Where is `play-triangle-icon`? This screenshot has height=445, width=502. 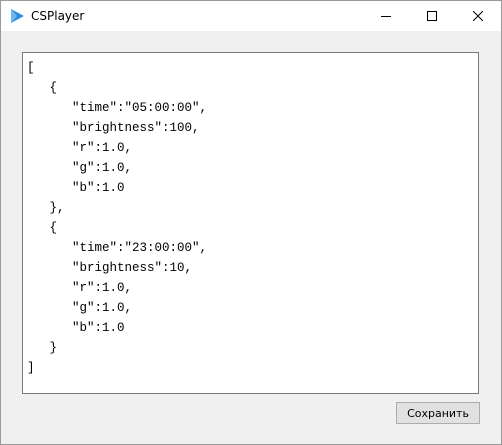 play-triangle-icon is located at coordinates (17, 16).